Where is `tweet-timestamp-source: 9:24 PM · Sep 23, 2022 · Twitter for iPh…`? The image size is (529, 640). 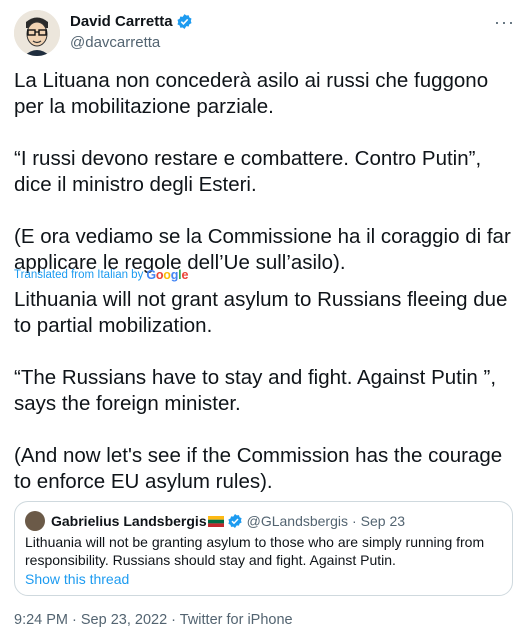 tweet-timestamp-source: 9:24 PM · Sep 23, 2022 · Twitter for iPh… is located at coordinates (153, 620).